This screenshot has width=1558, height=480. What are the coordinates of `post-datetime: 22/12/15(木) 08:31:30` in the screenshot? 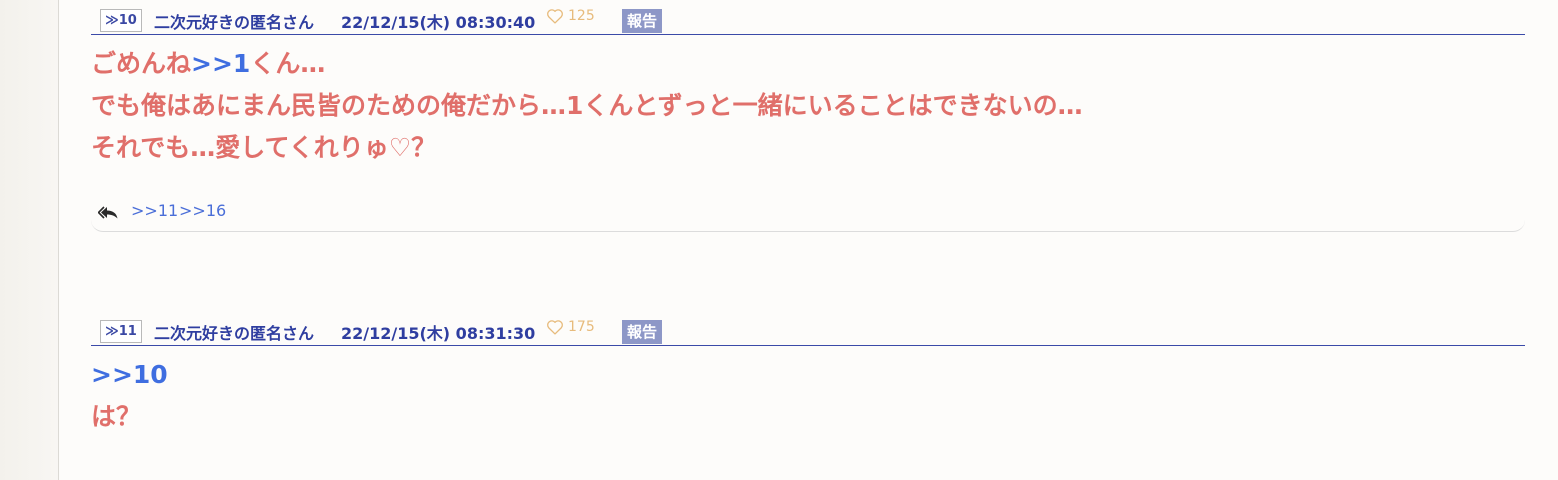 It's located at (438, 333).